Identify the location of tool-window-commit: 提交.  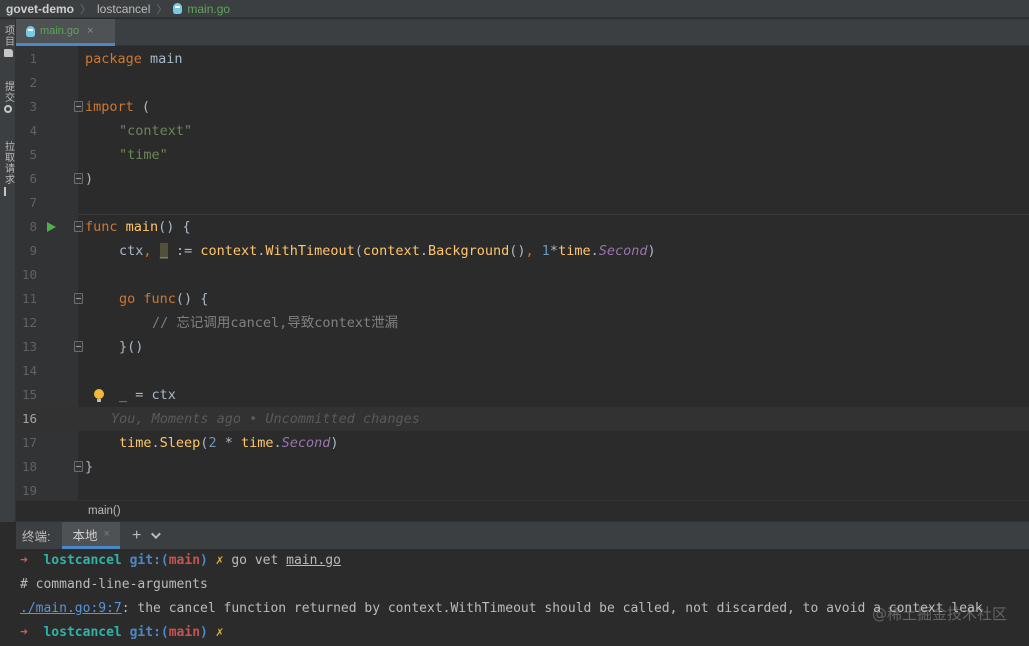
(8, 97).